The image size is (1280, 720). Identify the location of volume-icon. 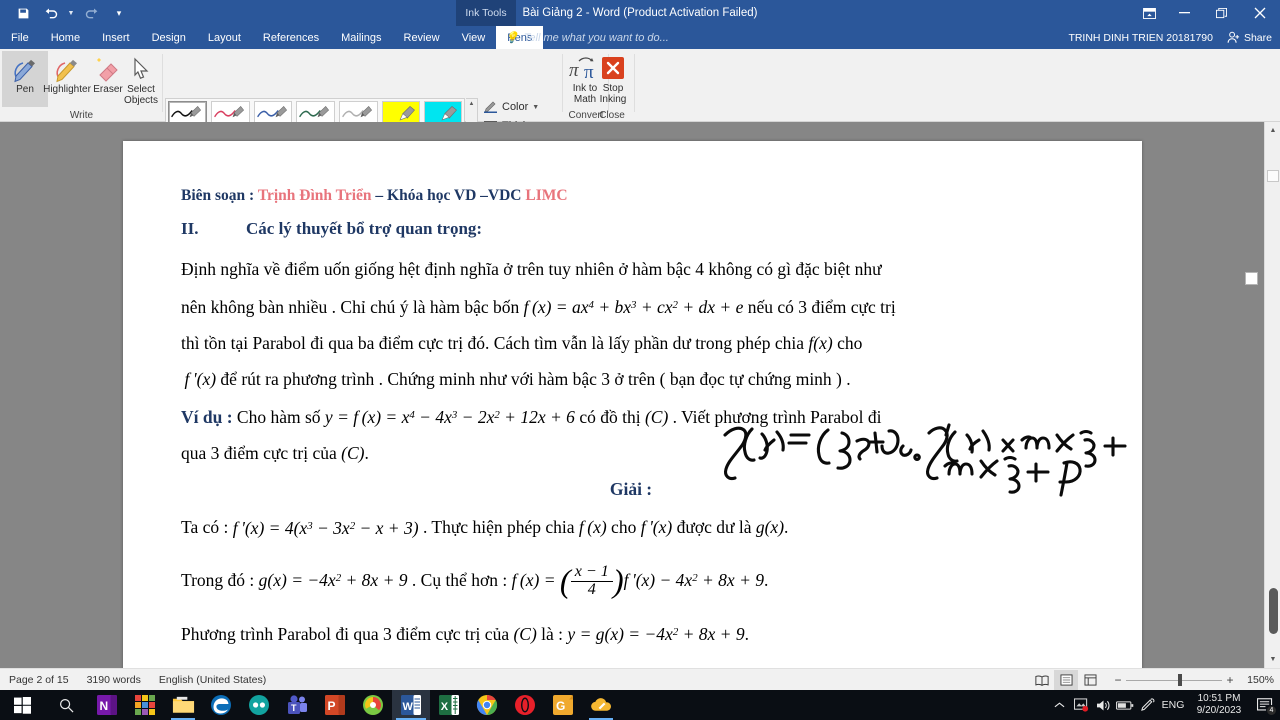
(1103, 705).